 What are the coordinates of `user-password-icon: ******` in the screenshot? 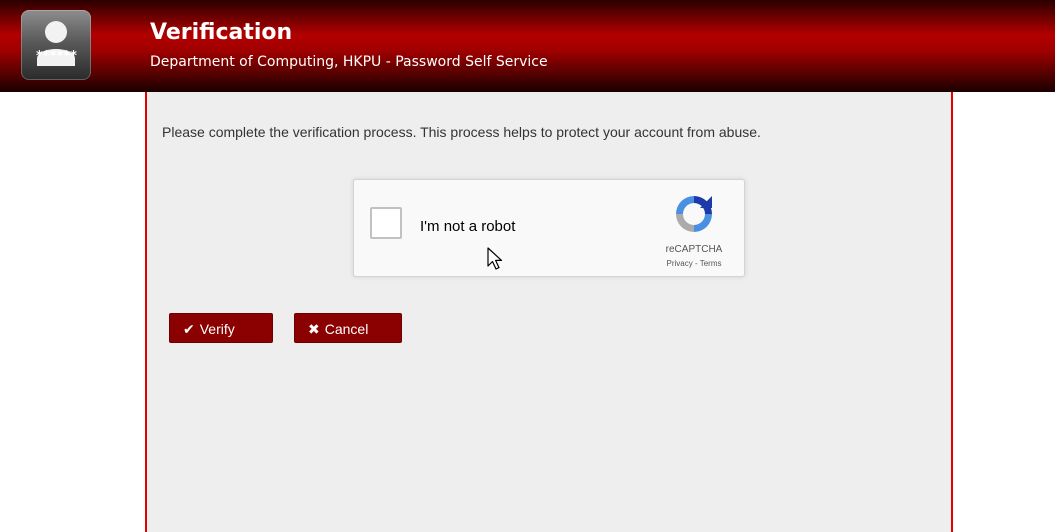 It's located at (56, 45).